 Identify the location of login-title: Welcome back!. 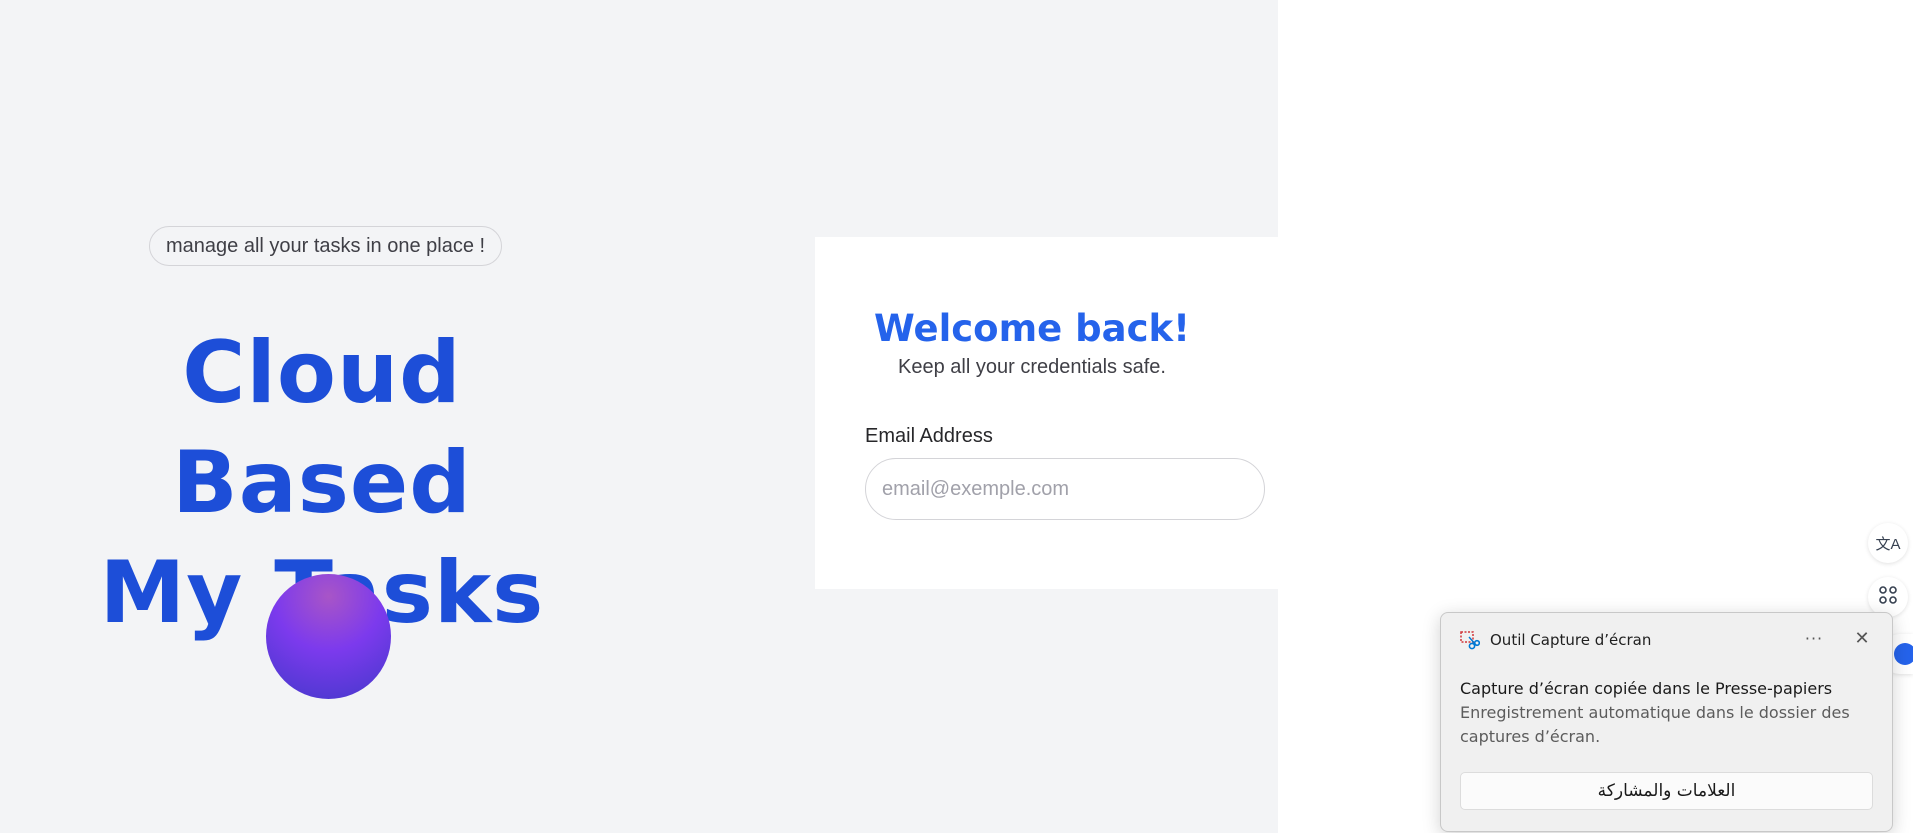
(1032, 328).